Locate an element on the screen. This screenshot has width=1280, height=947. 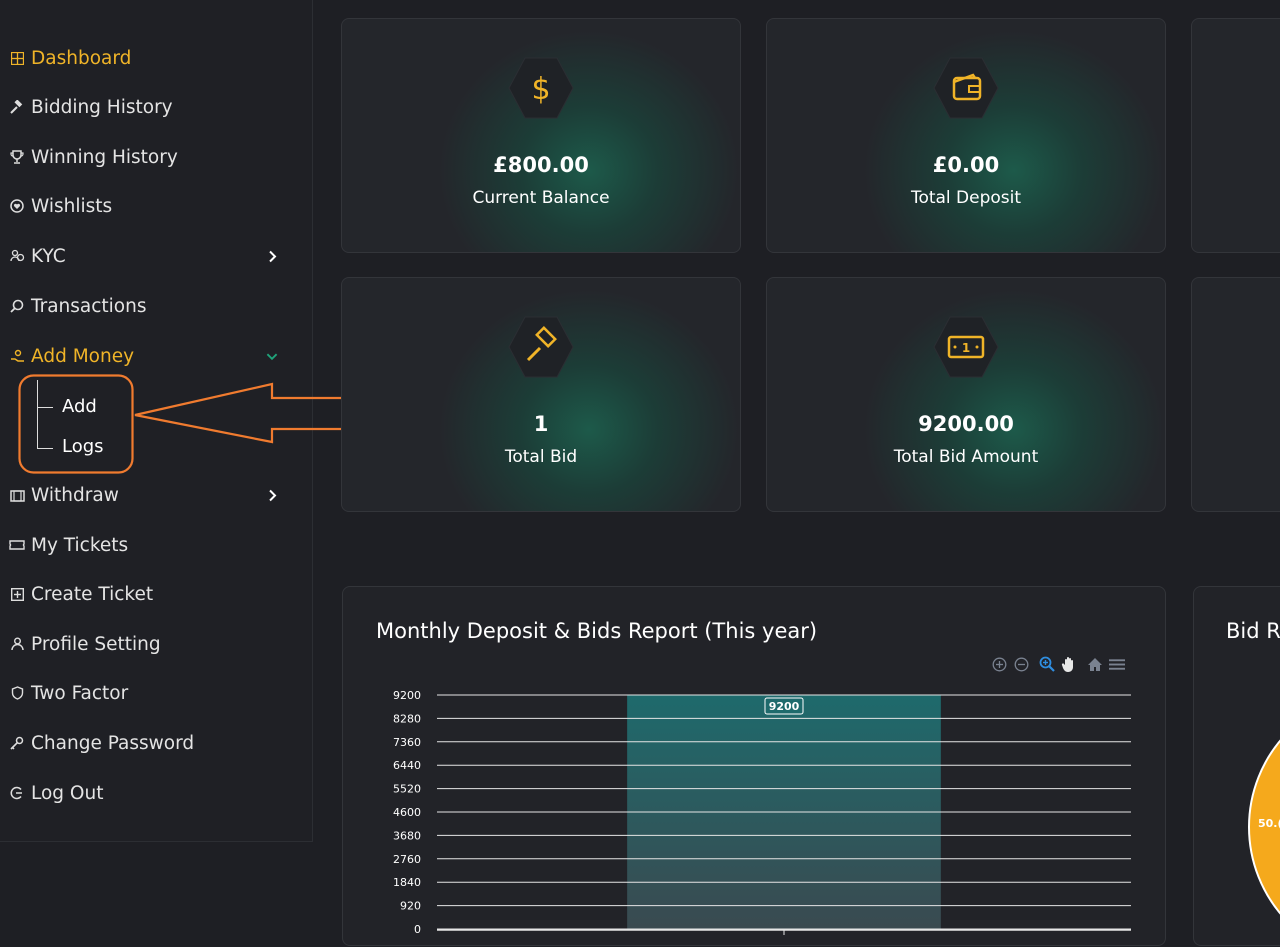
sidebar-item-change-password: Change Password is located at coordinates (101, 743).